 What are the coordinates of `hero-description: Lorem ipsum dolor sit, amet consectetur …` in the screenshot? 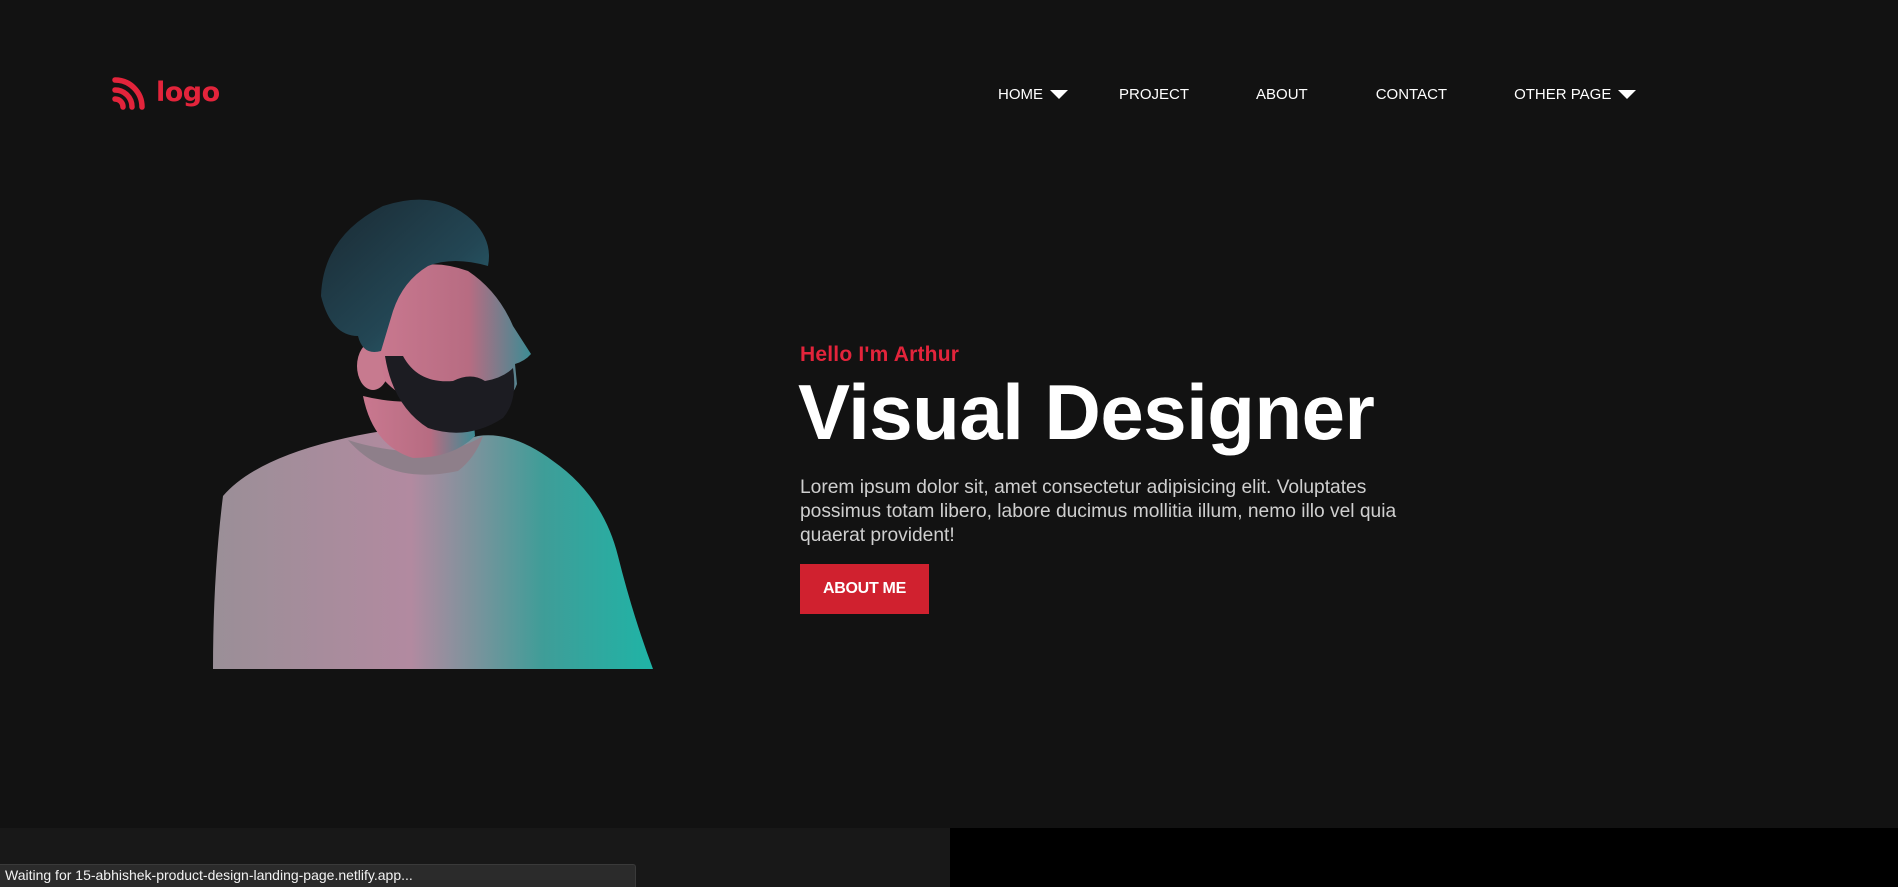 It's located at (1098, 511).